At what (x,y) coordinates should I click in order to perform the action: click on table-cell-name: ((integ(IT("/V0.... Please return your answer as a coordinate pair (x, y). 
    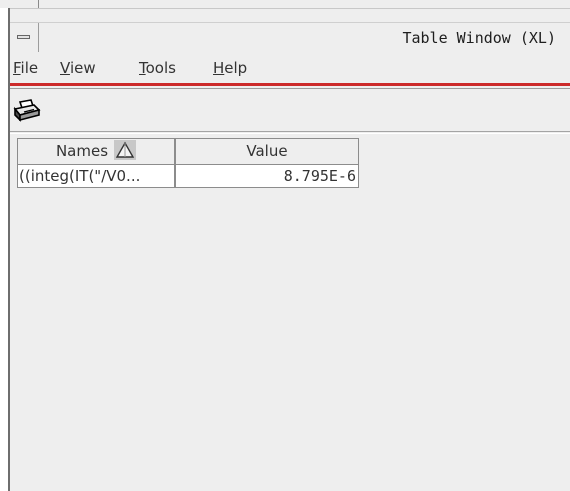
    Looking at the image, I should click on (96, 176).